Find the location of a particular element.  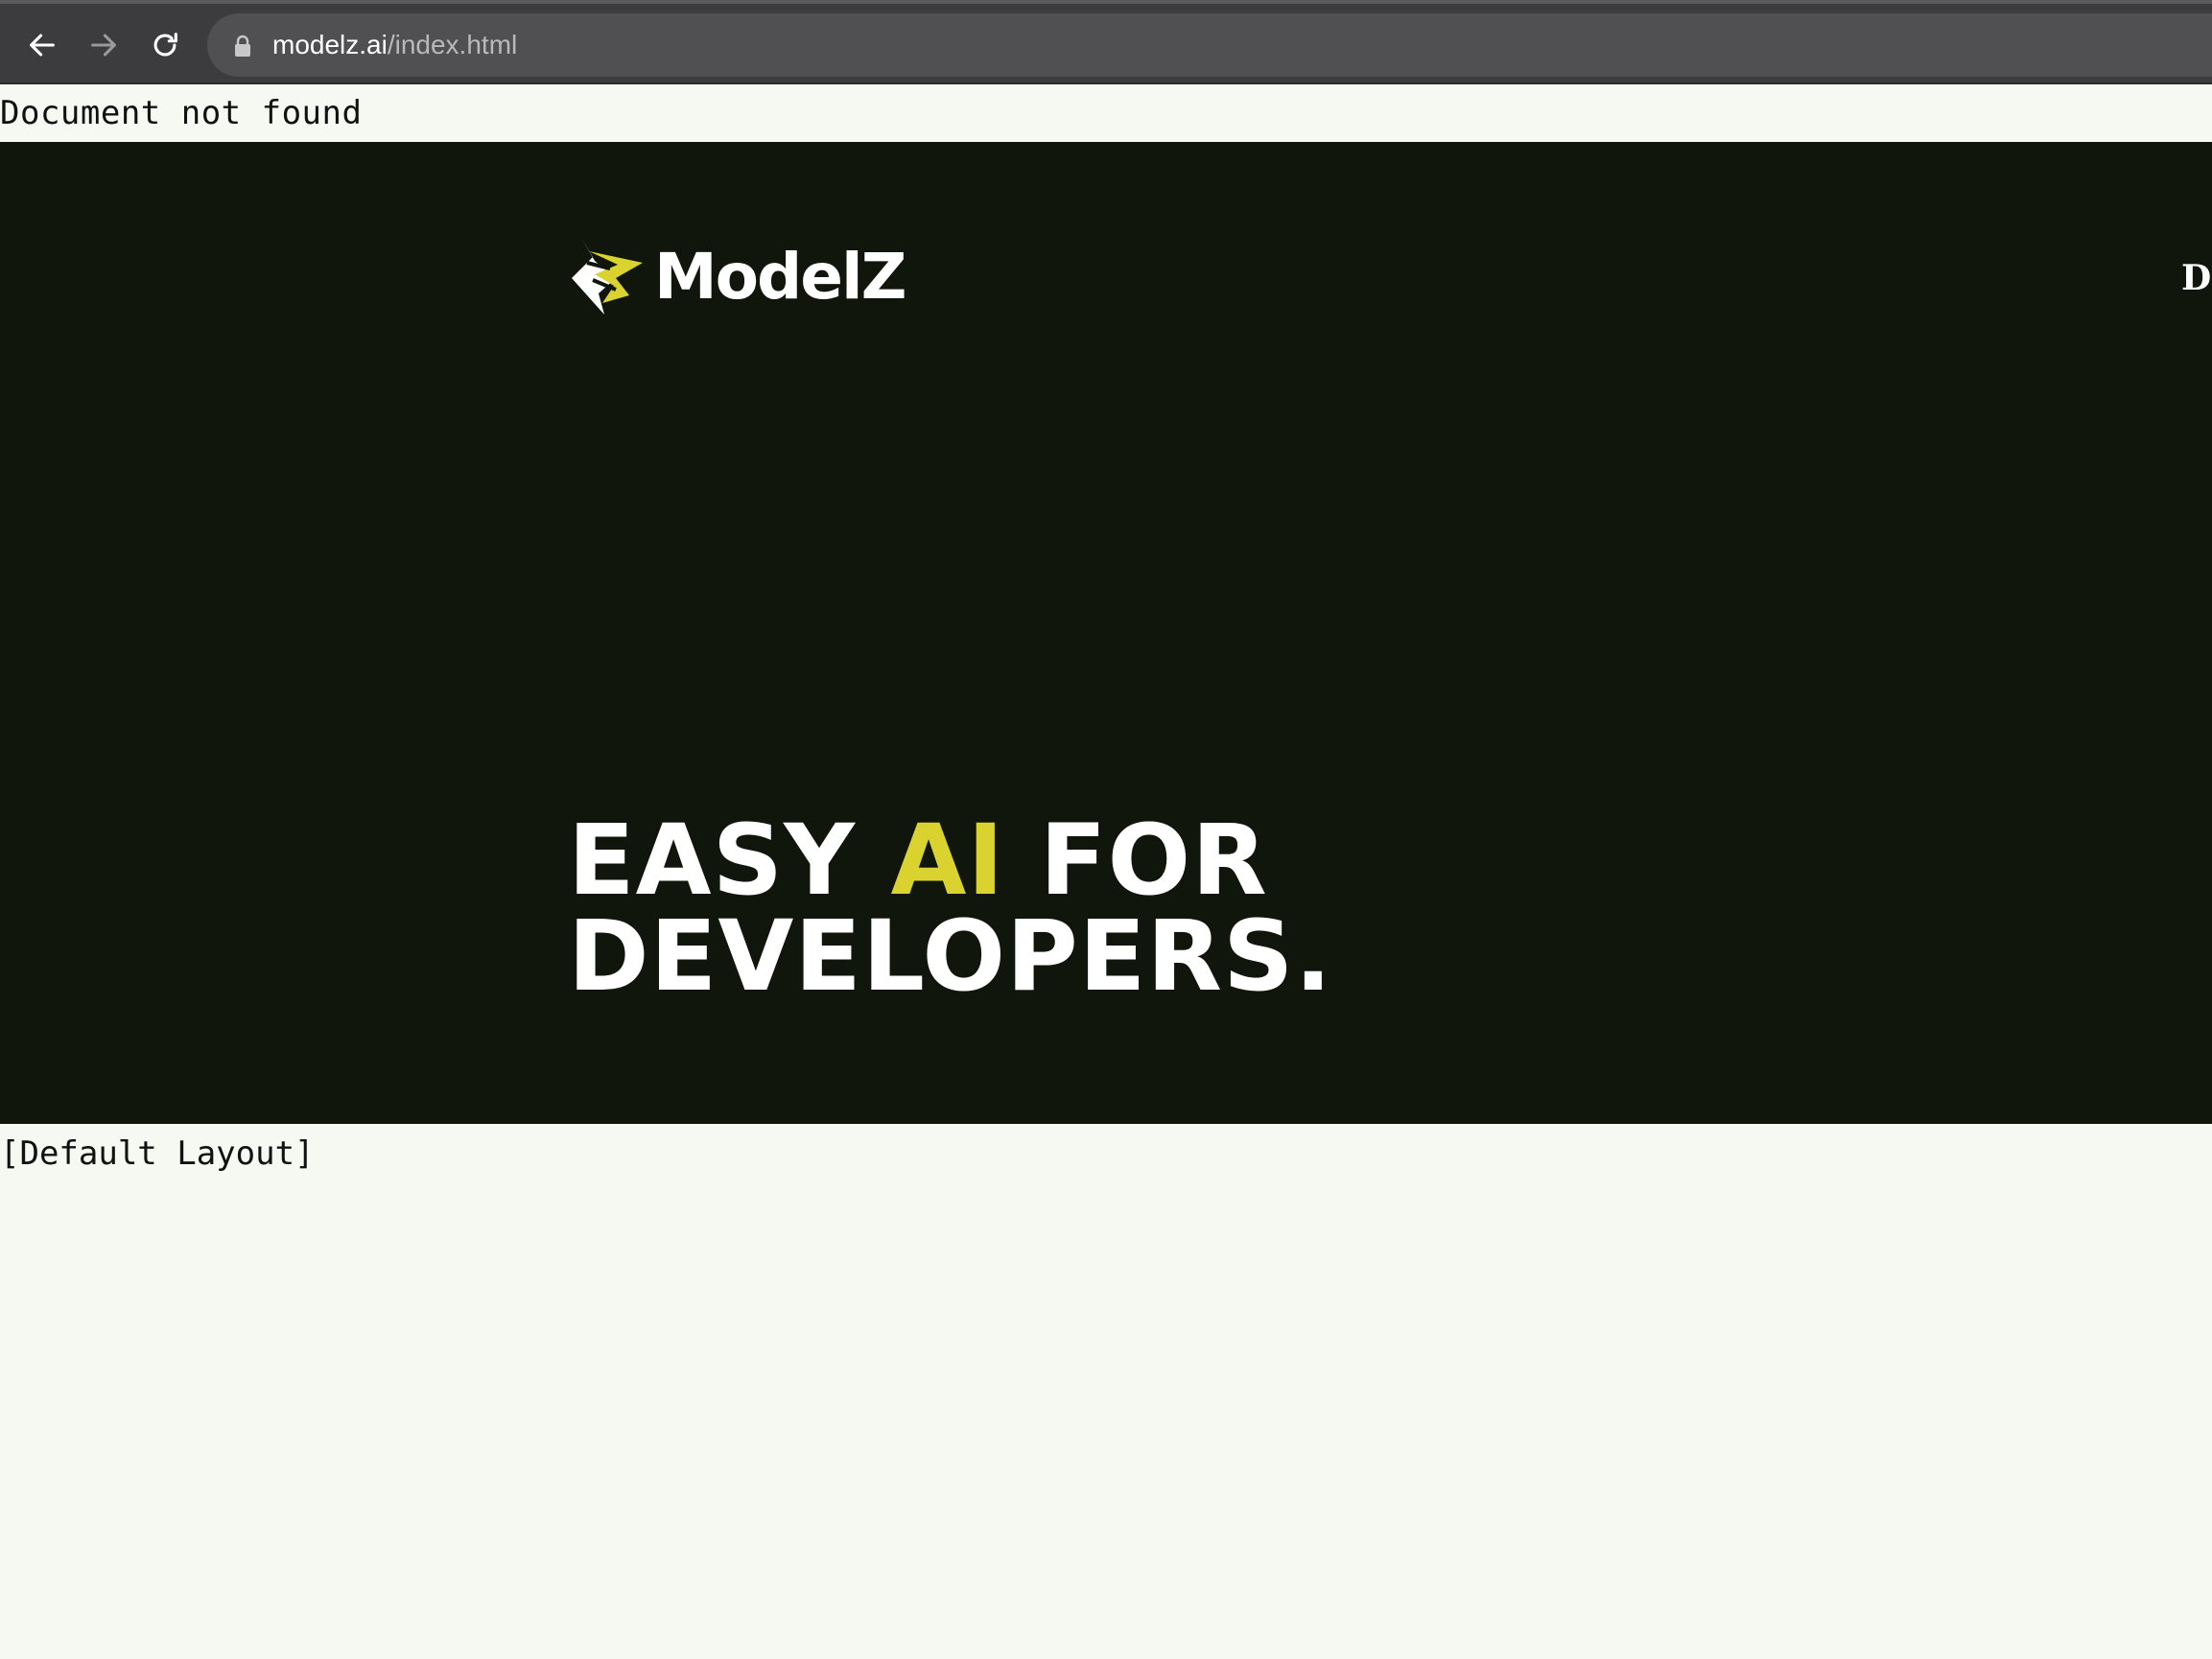

forward-button is located at coordinates (104, 45).